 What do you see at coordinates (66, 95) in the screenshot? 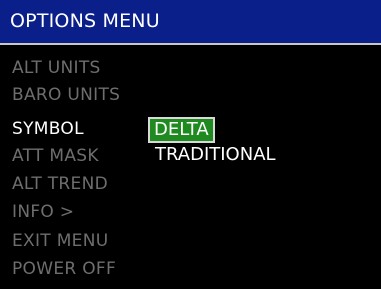
I see `menu-item-baro-units: BARO UNITS` at bounding box center [66, 95].